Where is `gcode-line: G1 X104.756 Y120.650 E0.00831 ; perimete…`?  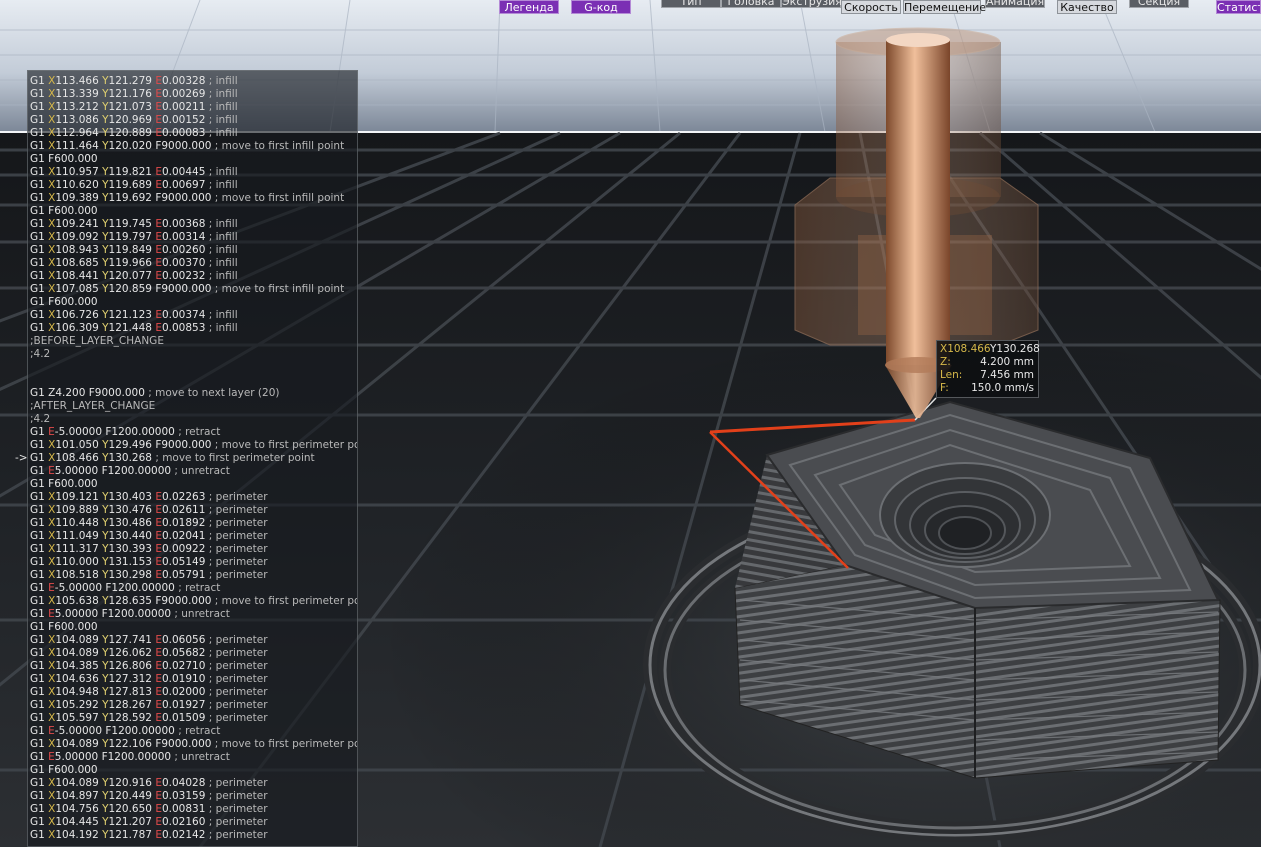 gcode-line: G1 X104.756 Y120.650 E0.00831 ; perimete… is located at coordinates (149, 809).